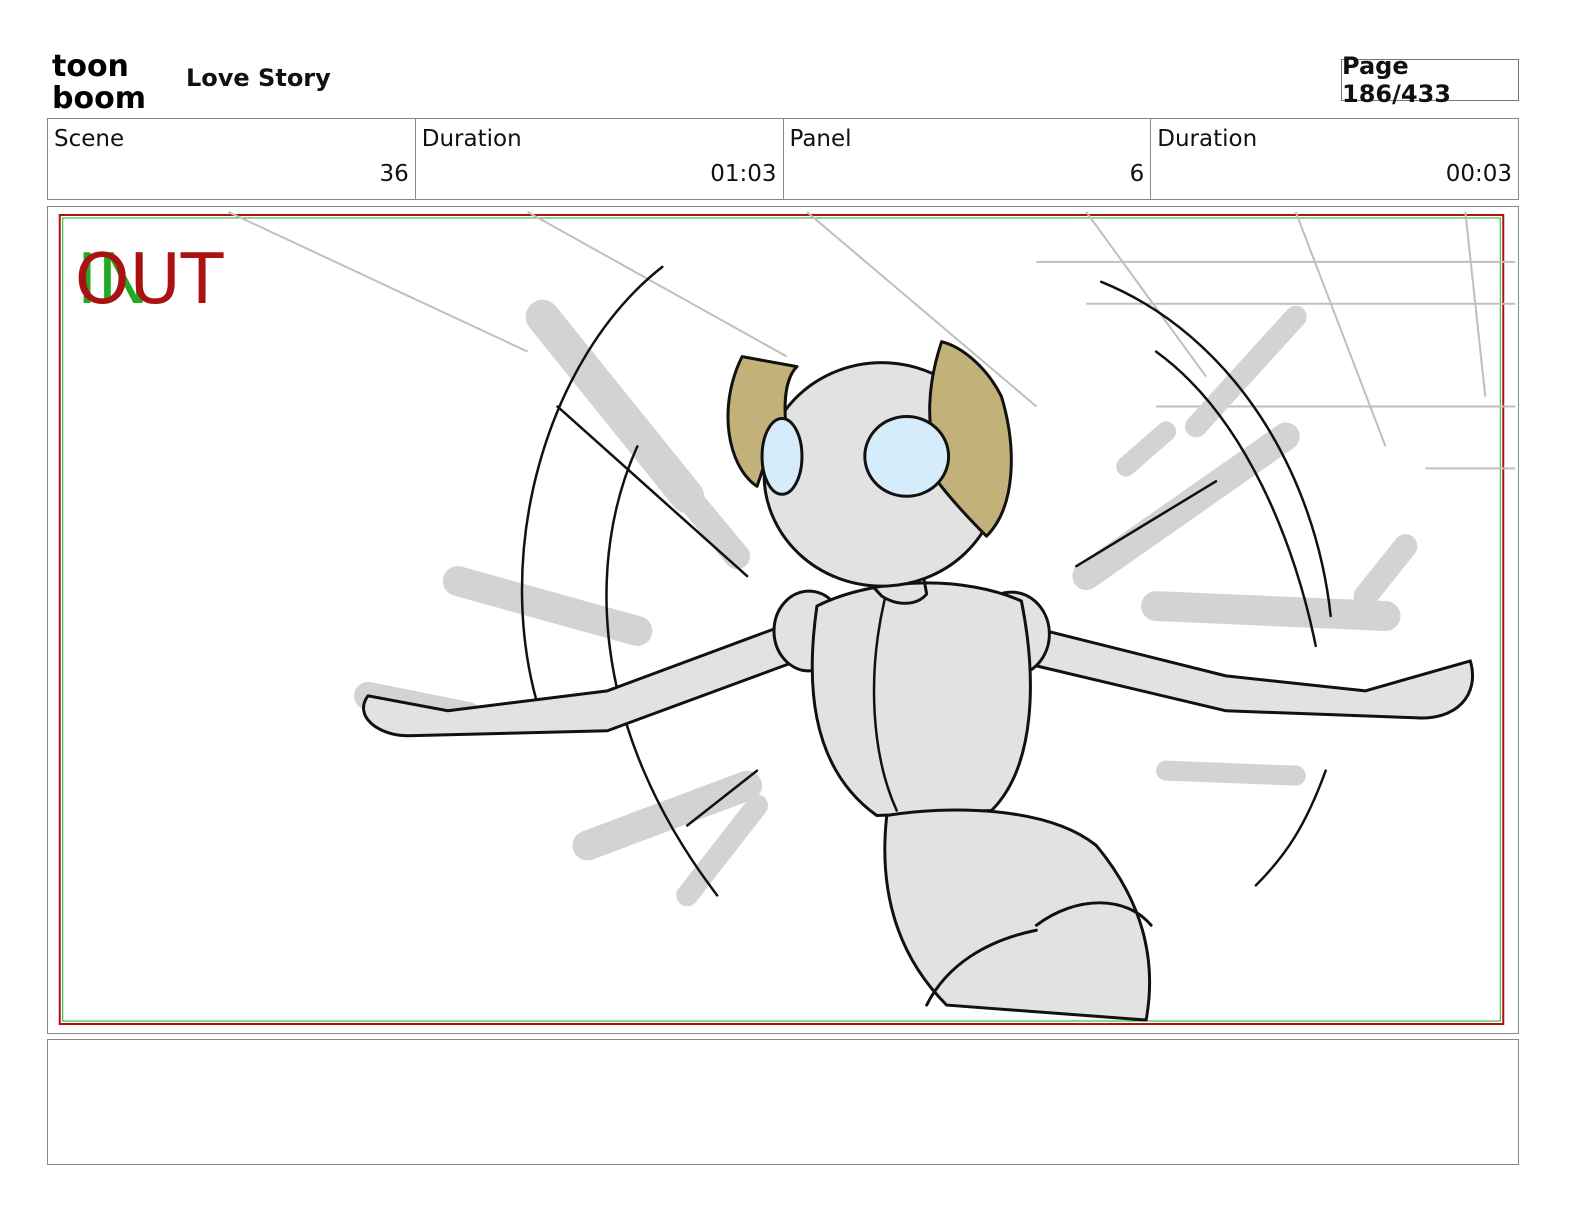 The height and width of the screenshot is (1224, 1584). What do you see at coordinates (1334, 159) in the screenshot?
I see `panel-duration-cell: Duration 00:03` at bounding box center [1334, 159].